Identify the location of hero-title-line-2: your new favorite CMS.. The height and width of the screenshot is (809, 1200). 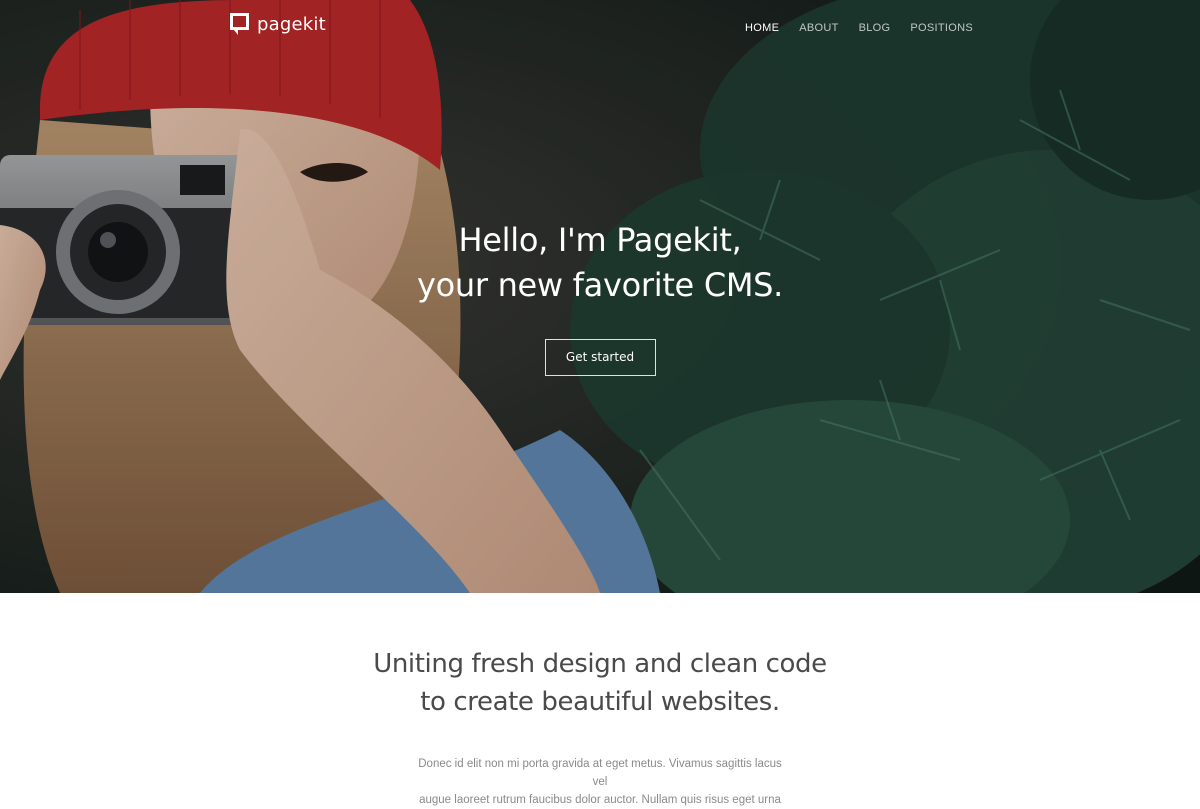
(600, 285).